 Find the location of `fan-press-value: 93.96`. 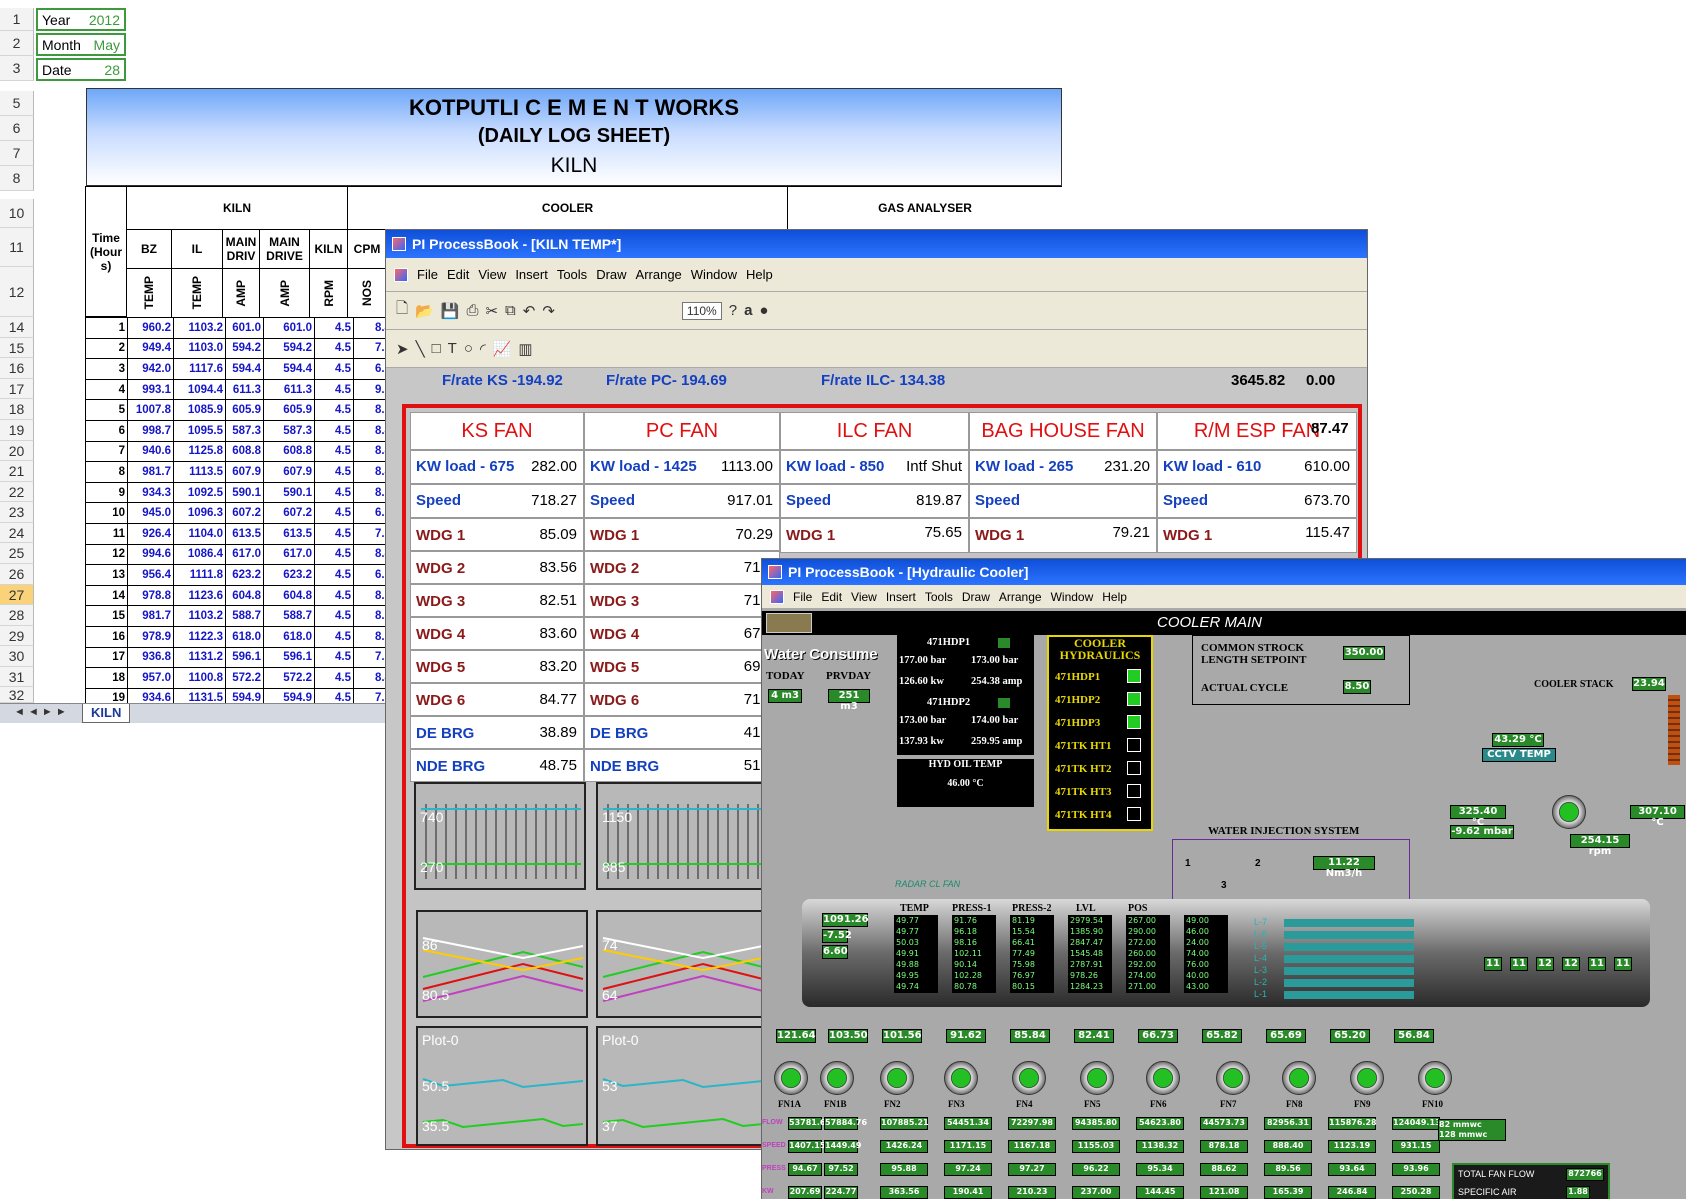

fan-press-value: 93.96 is located at coordinates (1416, 1169).